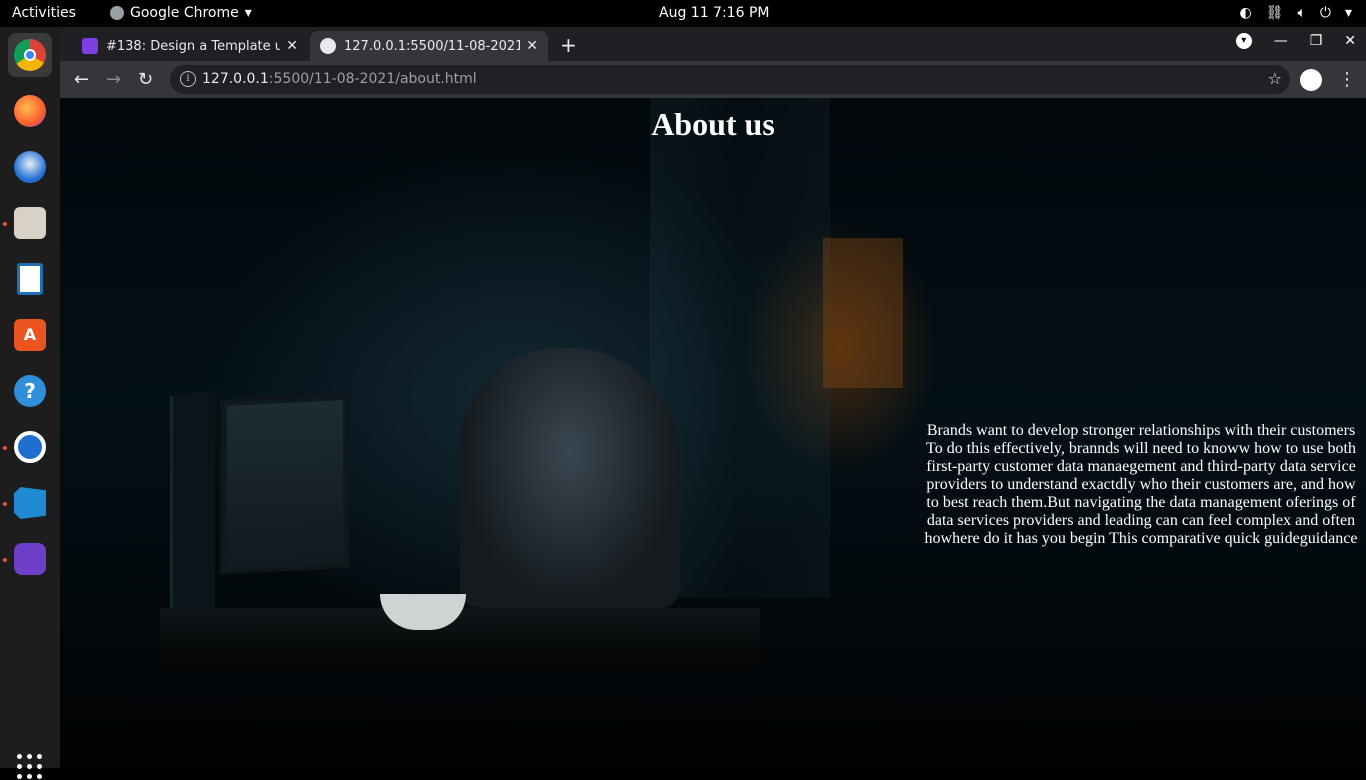 Image resolution: width=1366 pixels, height=780 pixels. I want to click on bookmark-star-icon: ☆, so click(1275, 78).